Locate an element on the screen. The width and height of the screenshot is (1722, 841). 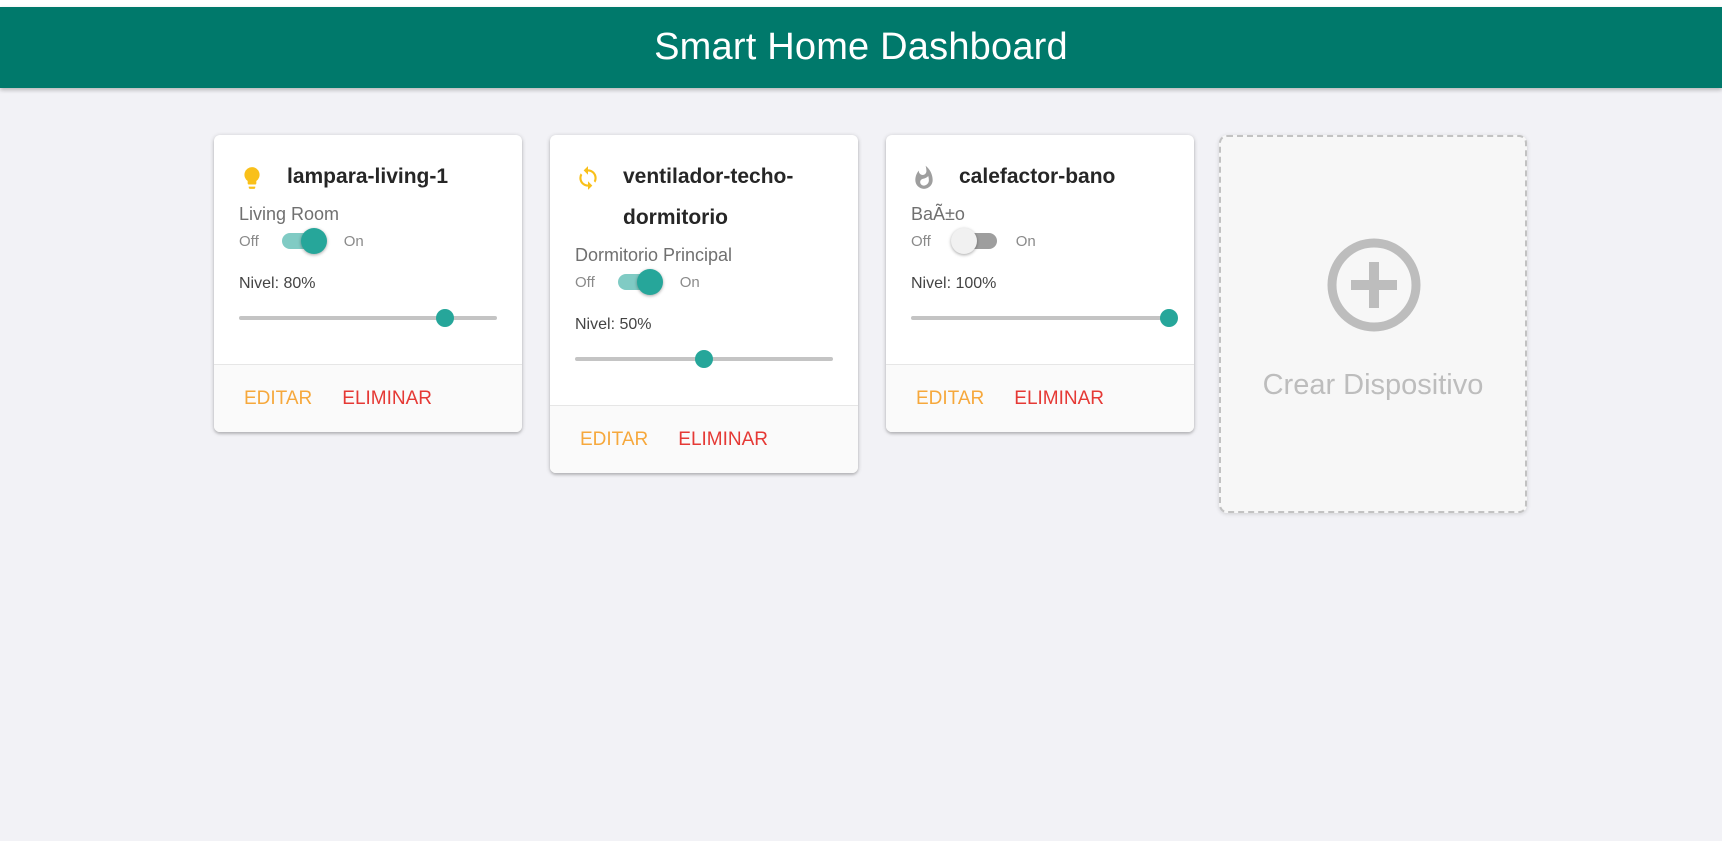
device-room: Living Room is located at coordinates (289, 214).